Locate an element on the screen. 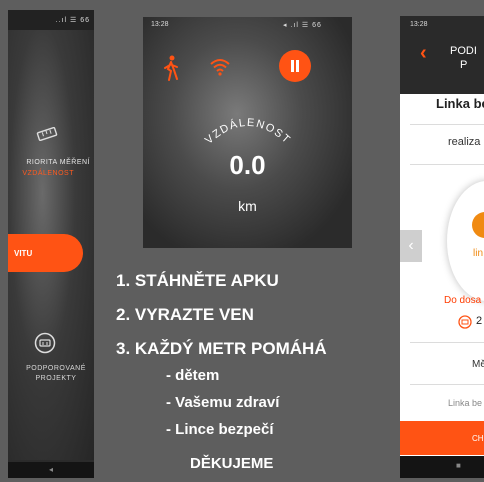  supported-label-line2: PROJEKTY is located at coordinates (56, 378).